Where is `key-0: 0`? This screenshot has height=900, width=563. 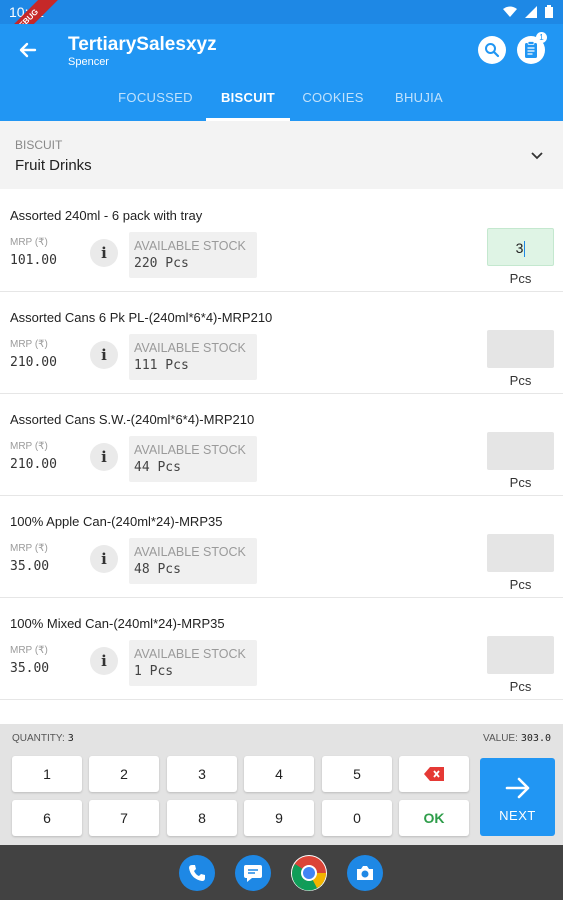
key-0: 0 is located at coordinates (357, 818).